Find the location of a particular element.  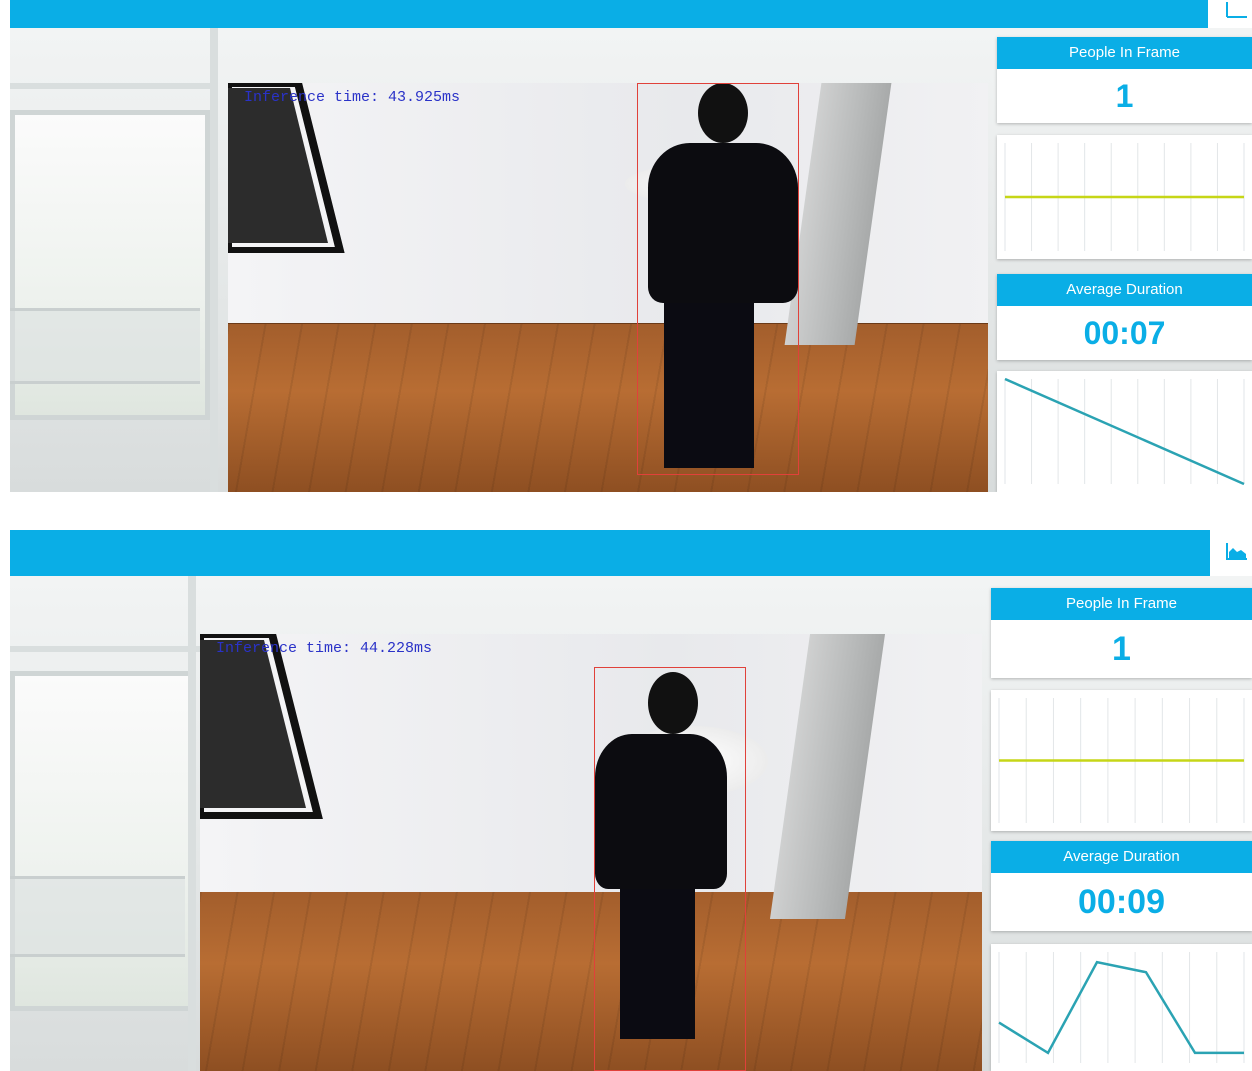

average-duration-card: Average Duration 00:09 is located at coordinates (1121, 886).